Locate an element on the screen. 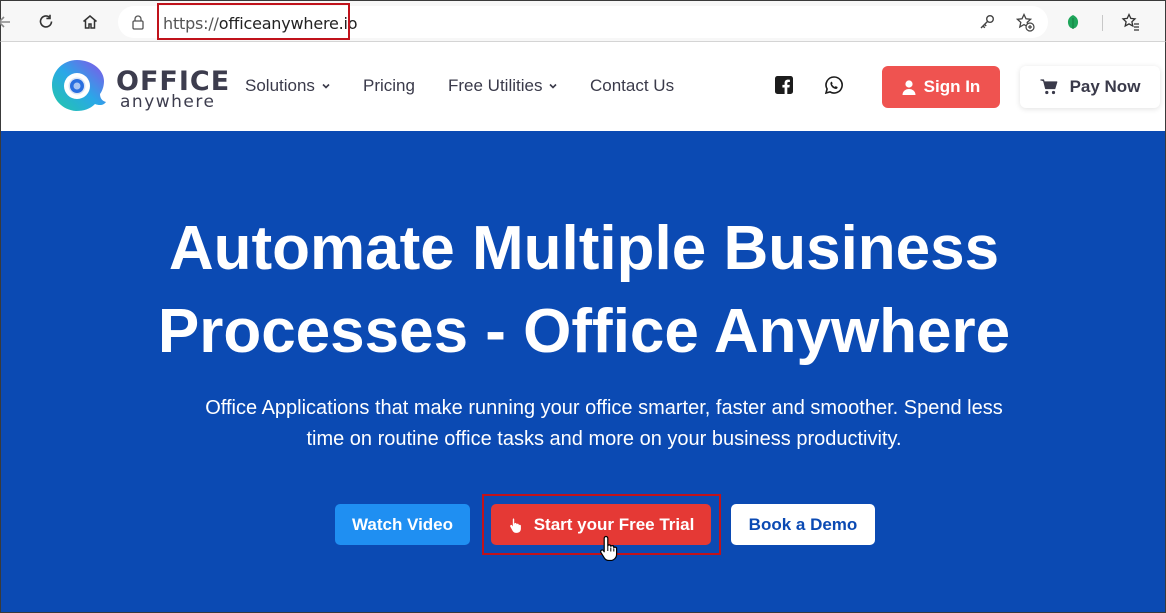 The height and width of the screenshot is (613, 1166). star-add-icon is located at coordinates (1025, 22).